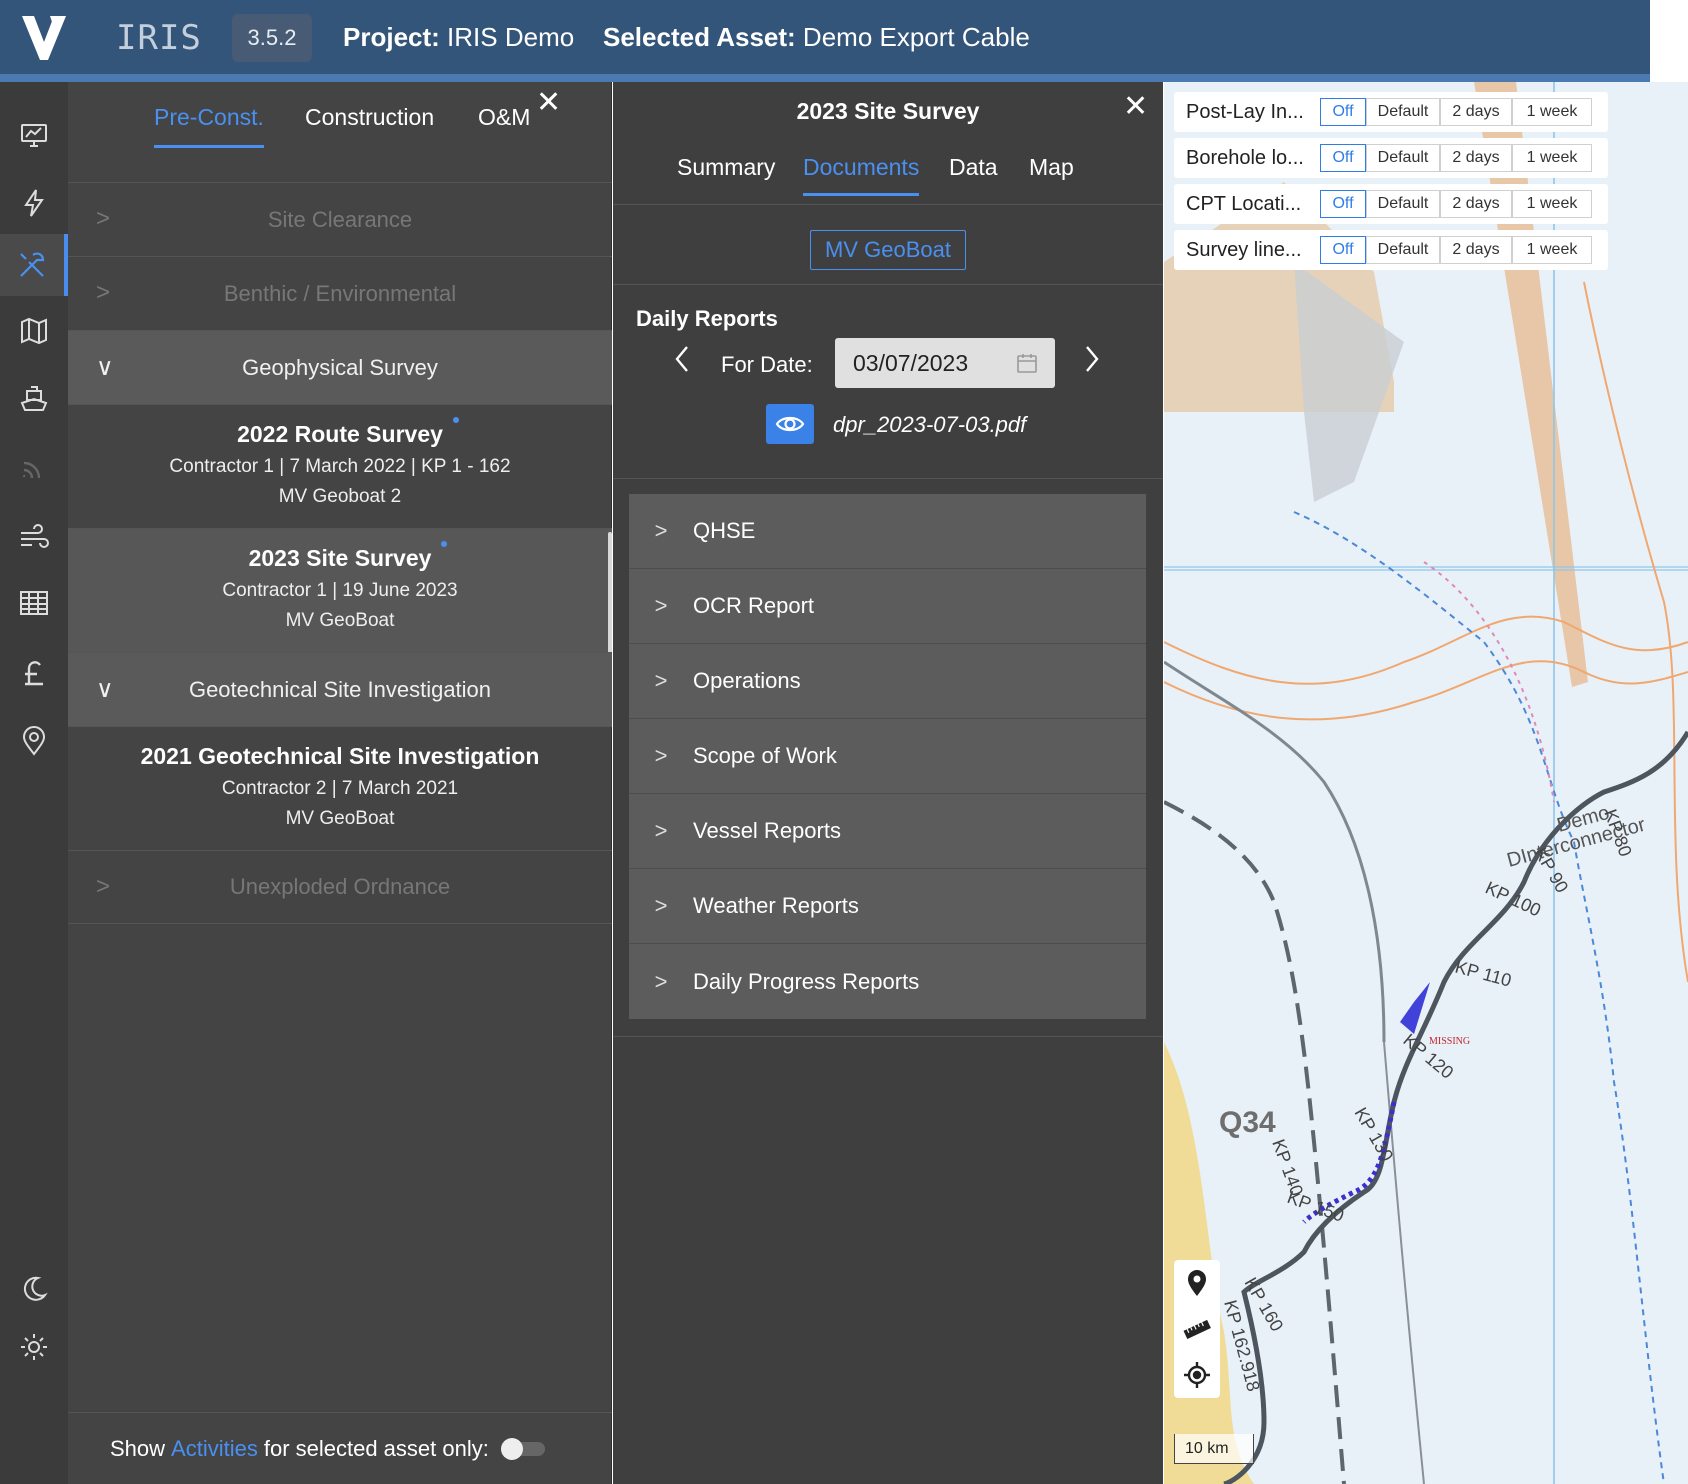 The width and height of the screenshot is (1688, 1484). Describe the element at coordinates (340, 496) in the screenshot. I see `survey-vessel: MV Geoboat 2` at that location.